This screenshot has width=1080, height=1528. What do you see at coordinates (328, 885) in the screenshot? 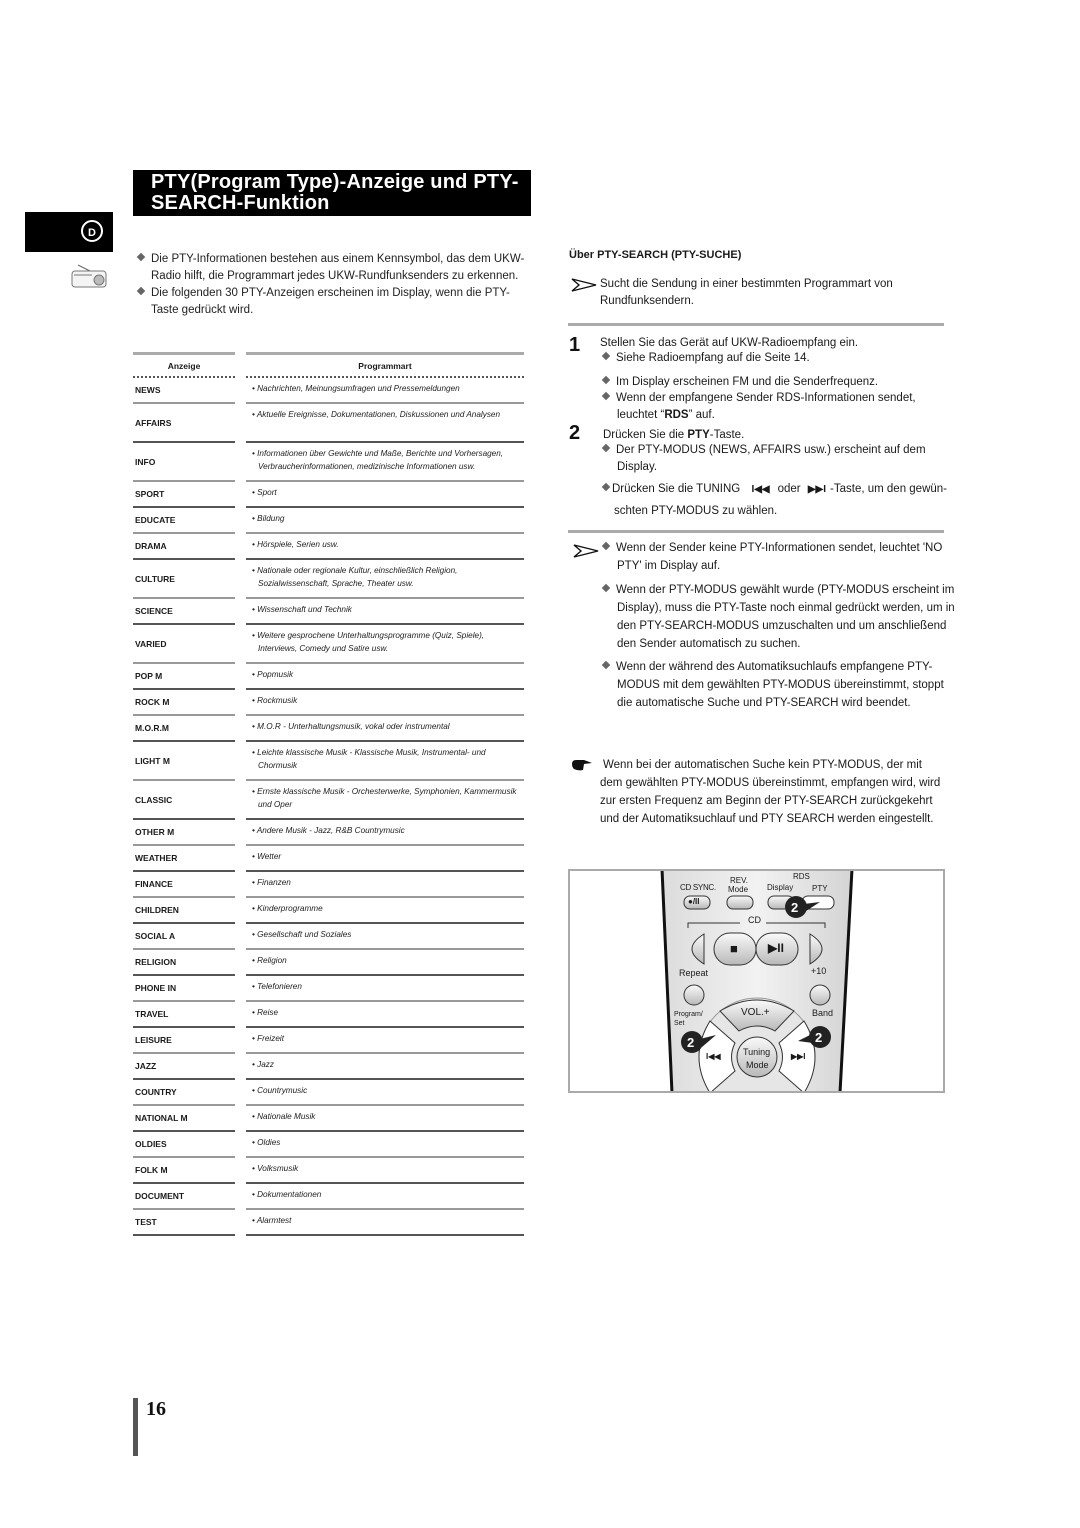
I see `table-row: FINANCE • Finanzen` at bounding box center [328, 885].